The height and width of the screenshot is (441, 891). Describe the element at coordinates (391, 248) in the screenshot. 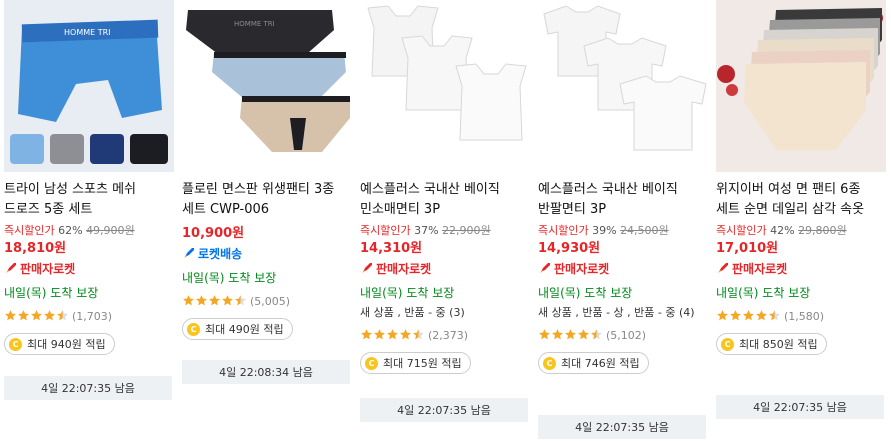

I see `sale-price: 14,310원` at that location.